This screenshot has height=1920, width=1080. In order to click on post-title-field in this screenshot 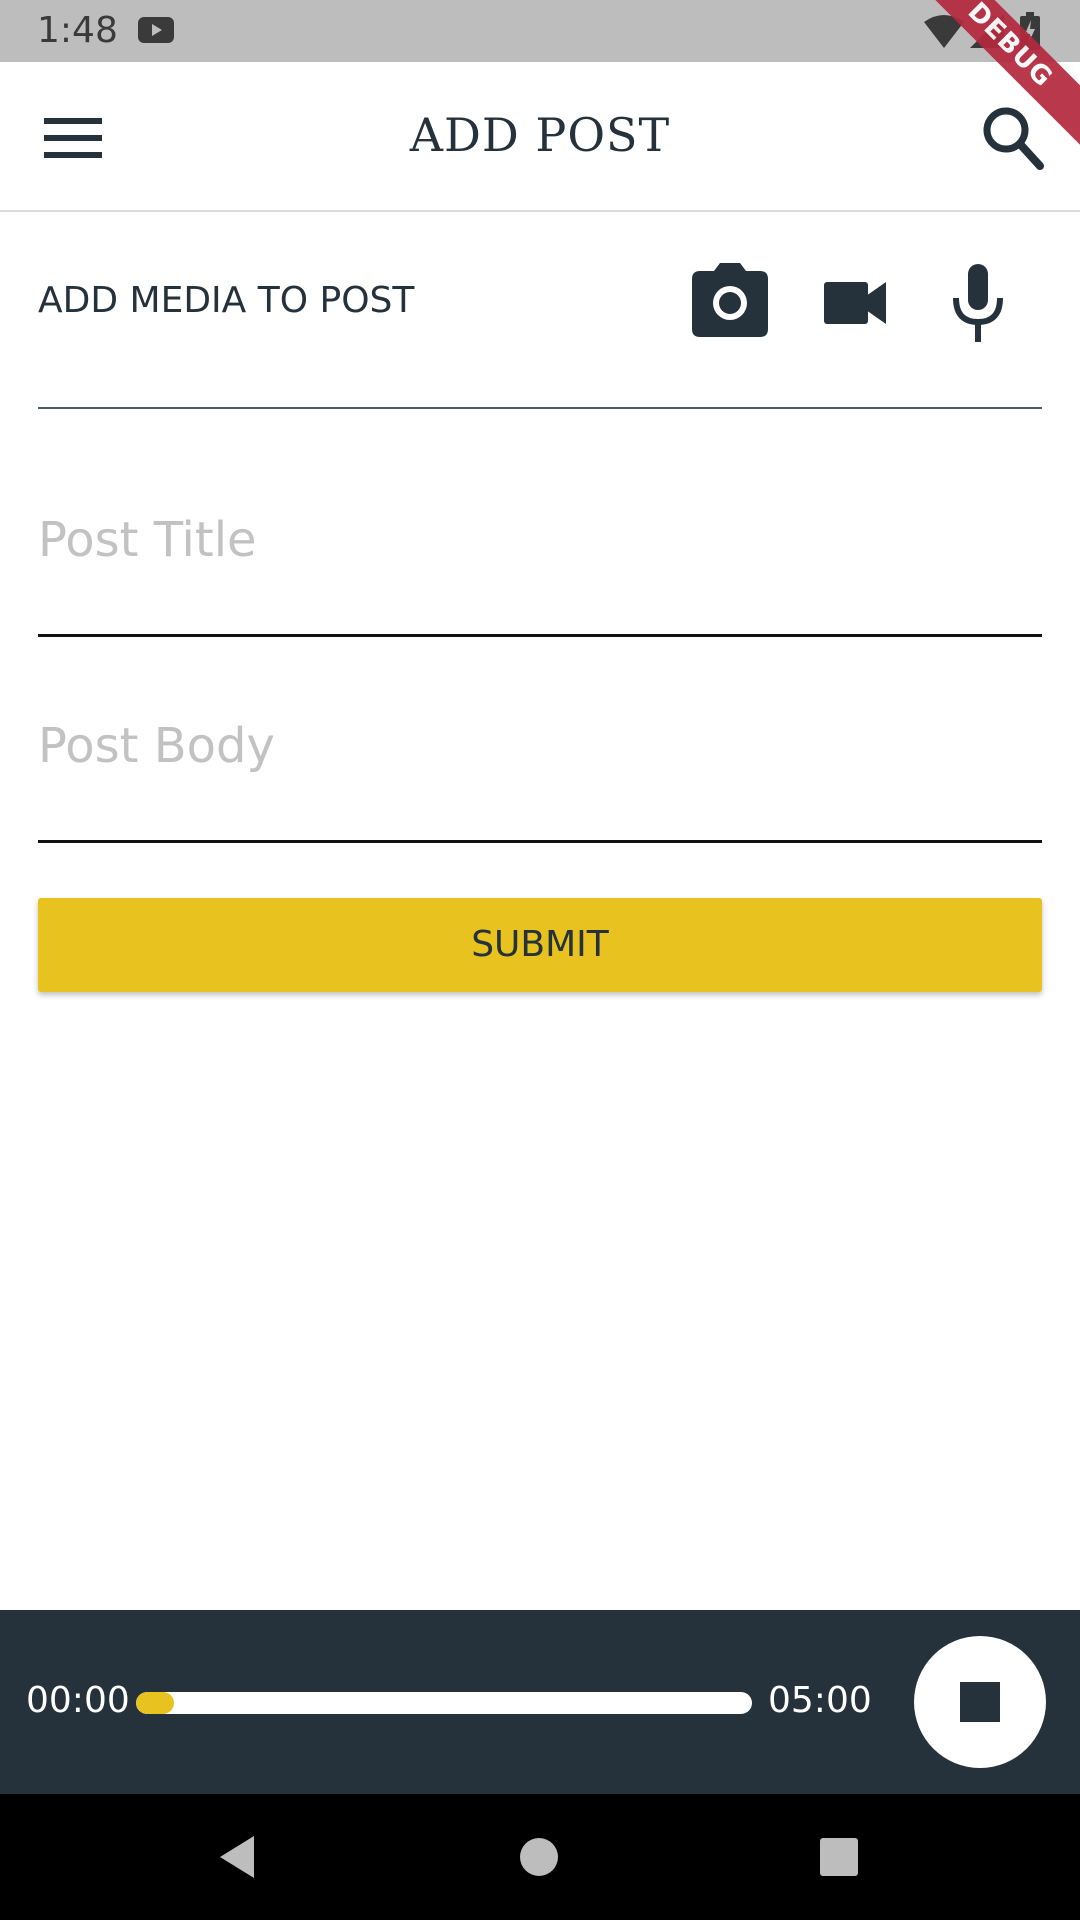, I will do `click(540, 540)`.